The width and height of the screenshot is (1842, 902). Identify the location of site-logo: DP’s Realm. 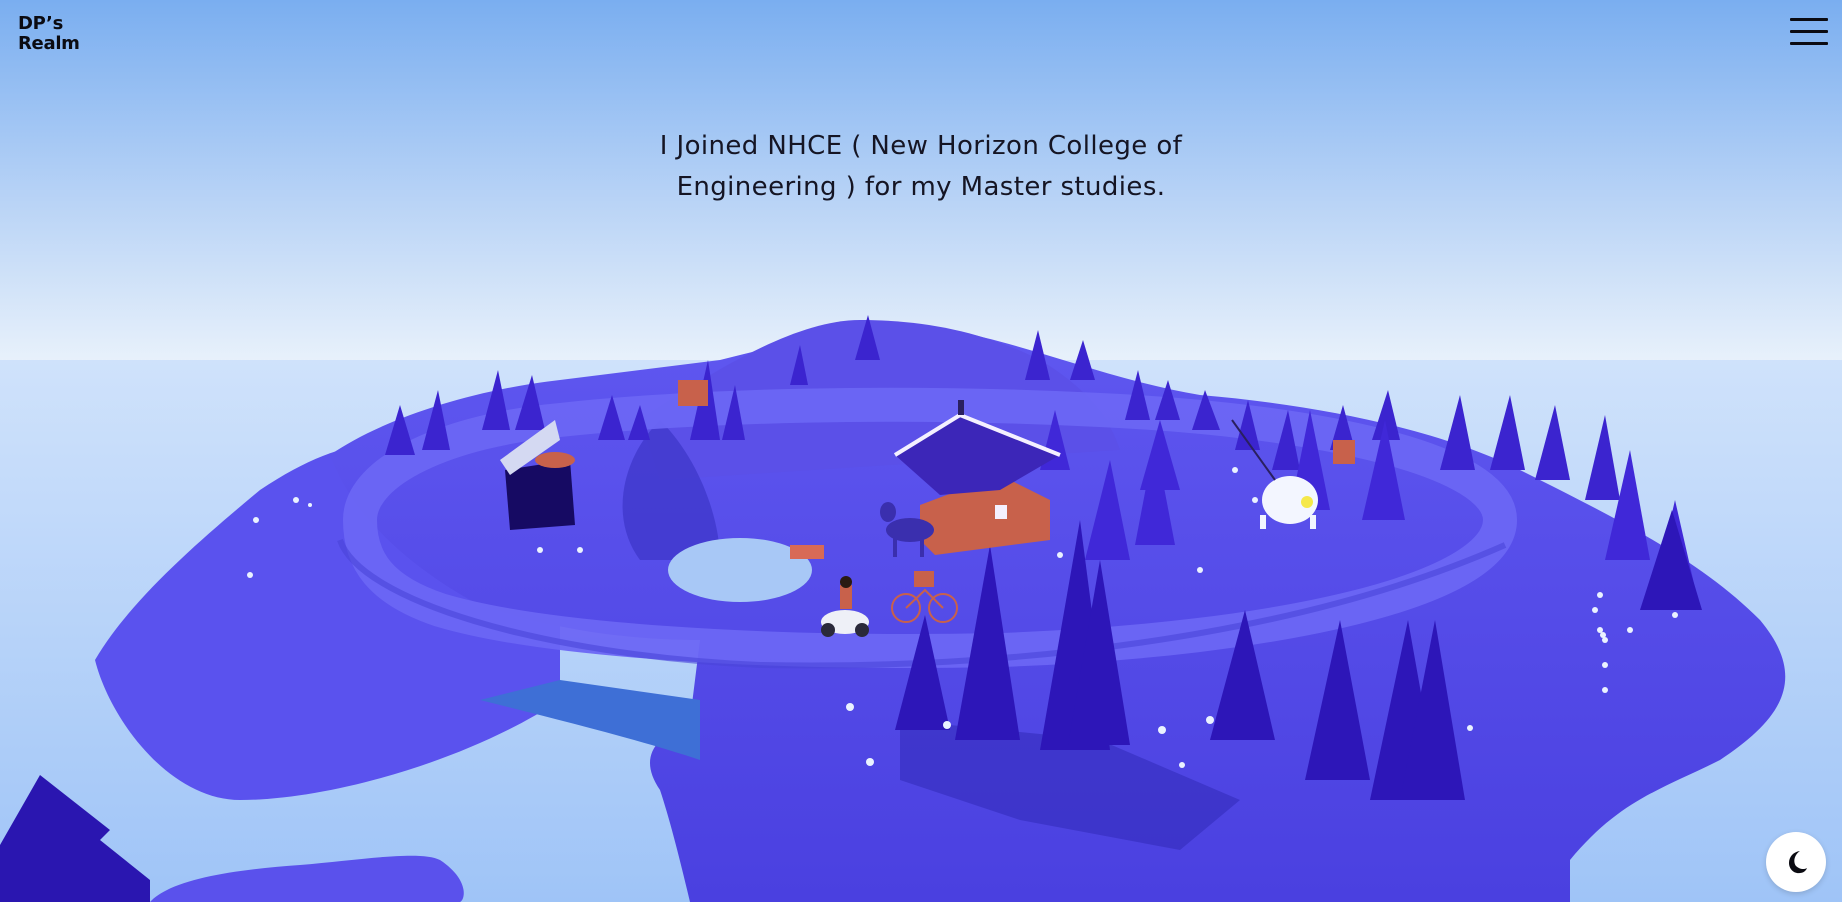
(49, 34).